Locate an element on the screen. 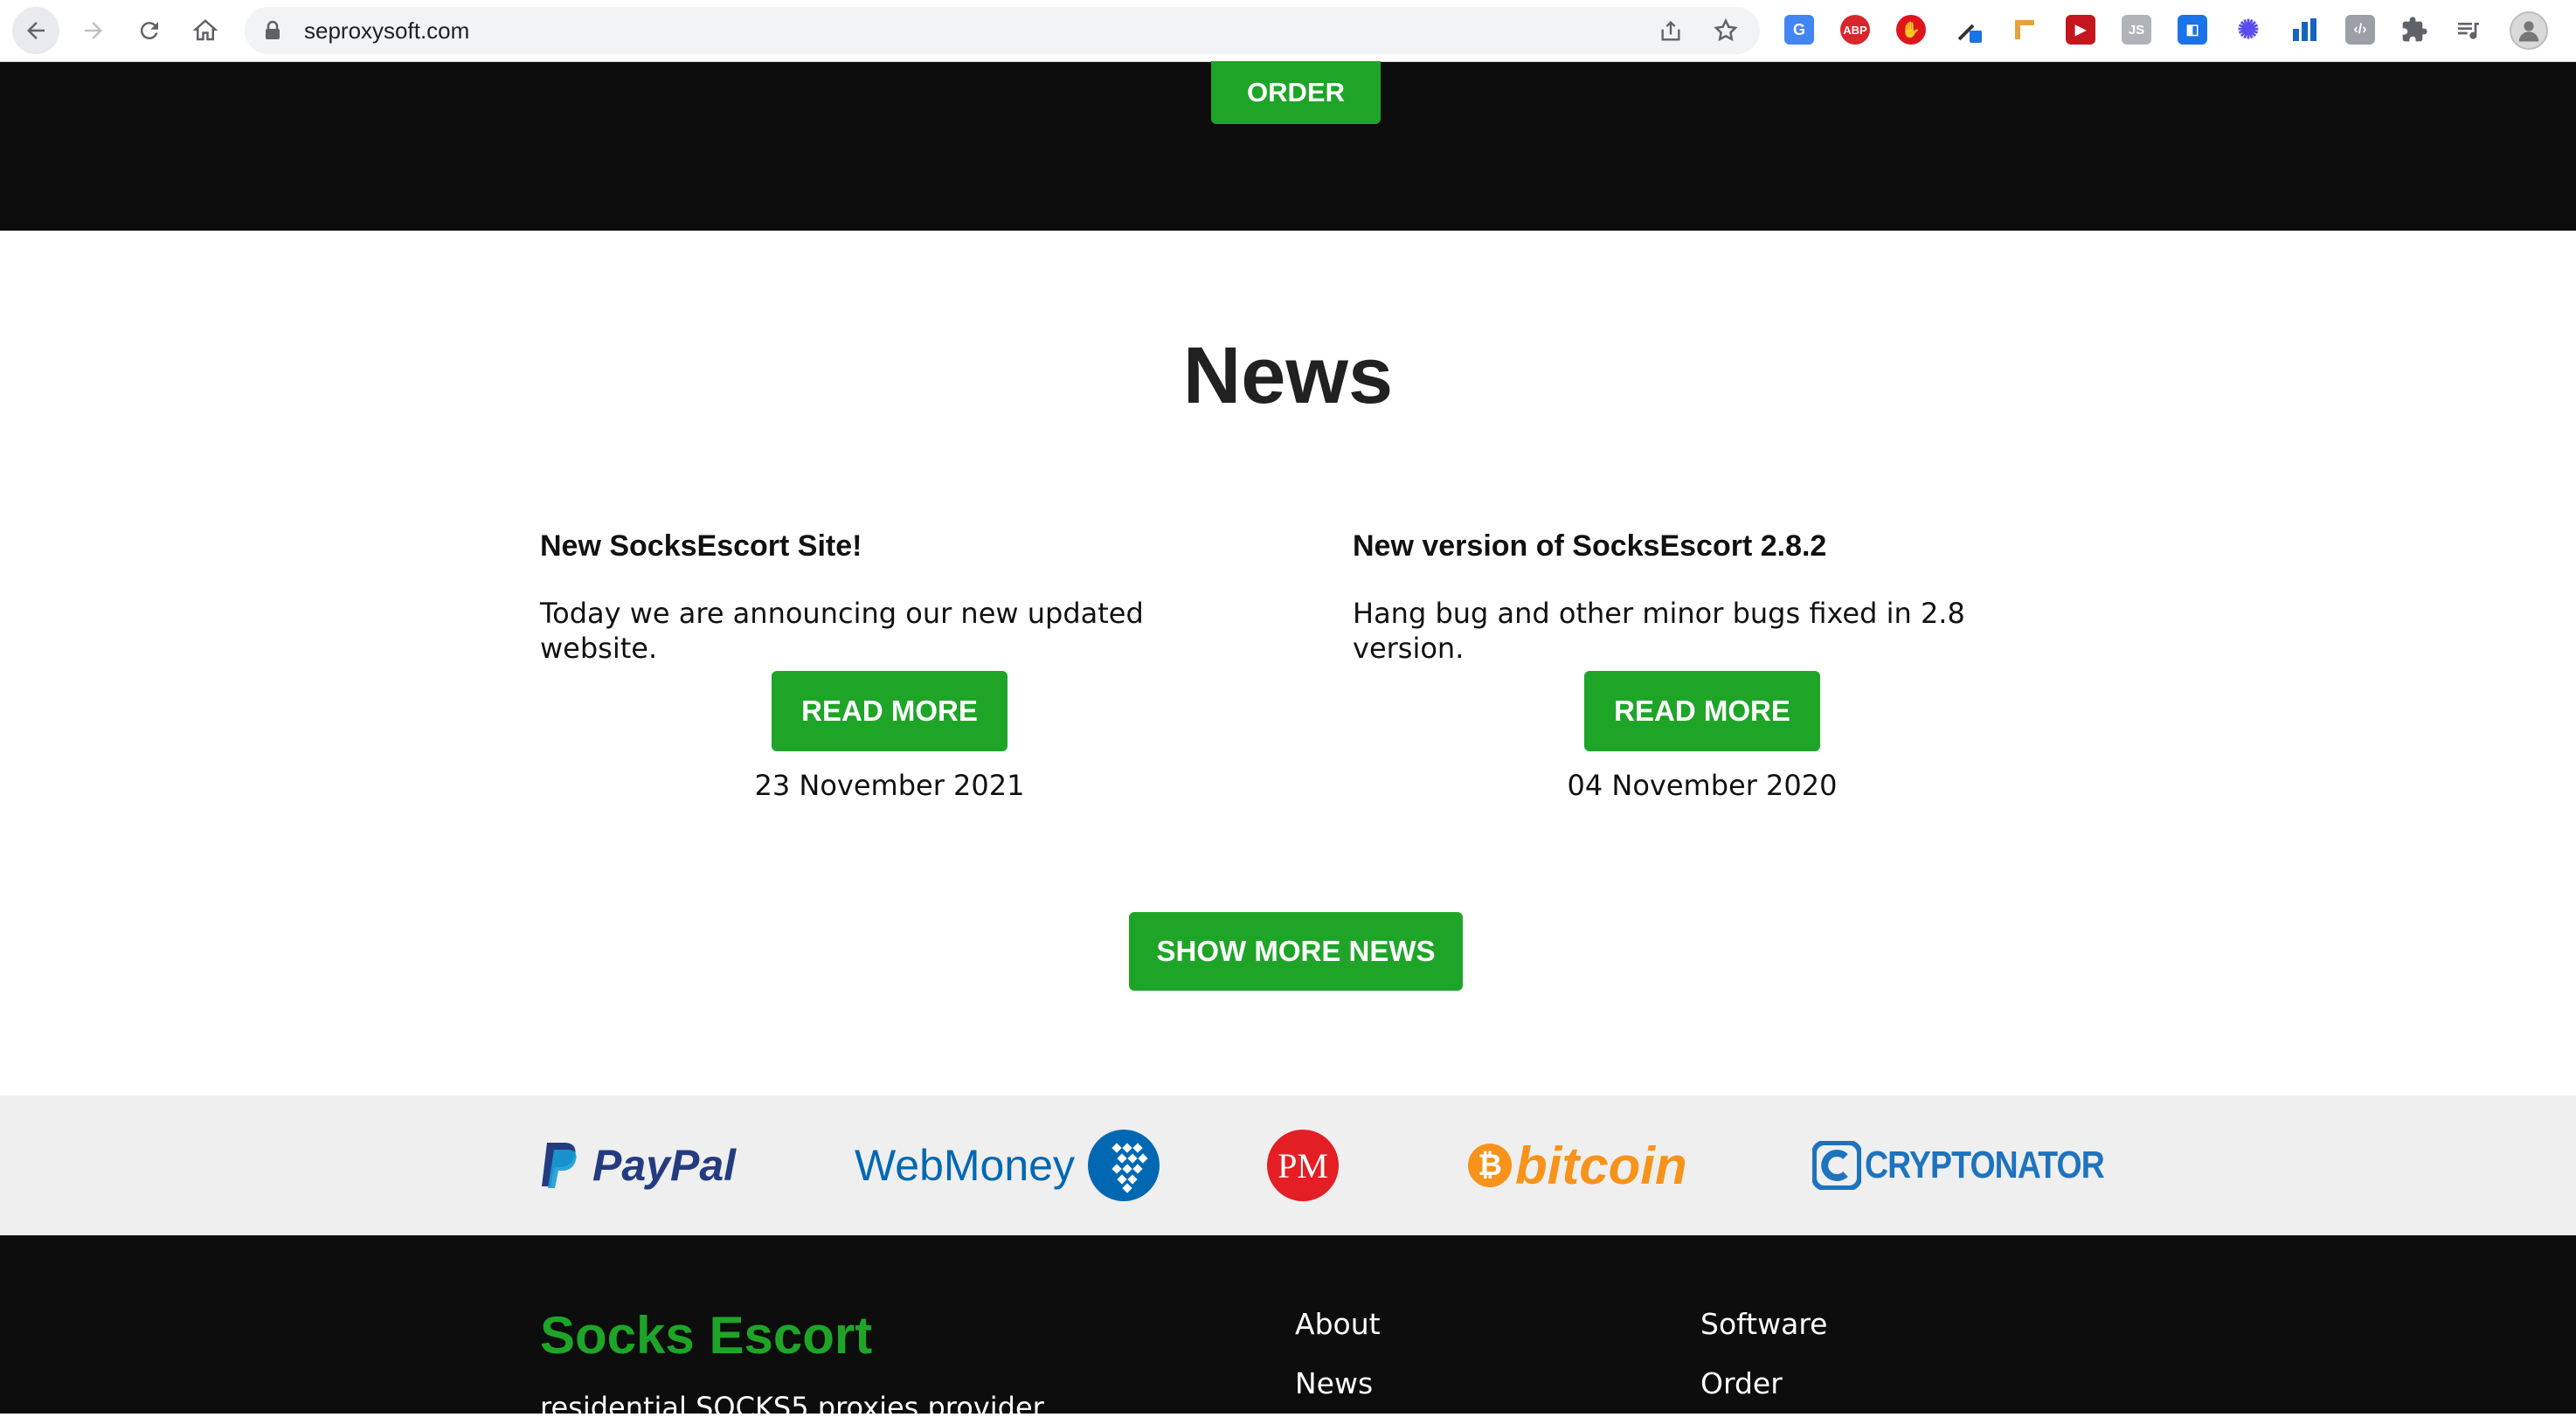 Image resolution: width=2576 pixels, height=1424 pixels. profile-avatar is located at coordinates (2529, 30).